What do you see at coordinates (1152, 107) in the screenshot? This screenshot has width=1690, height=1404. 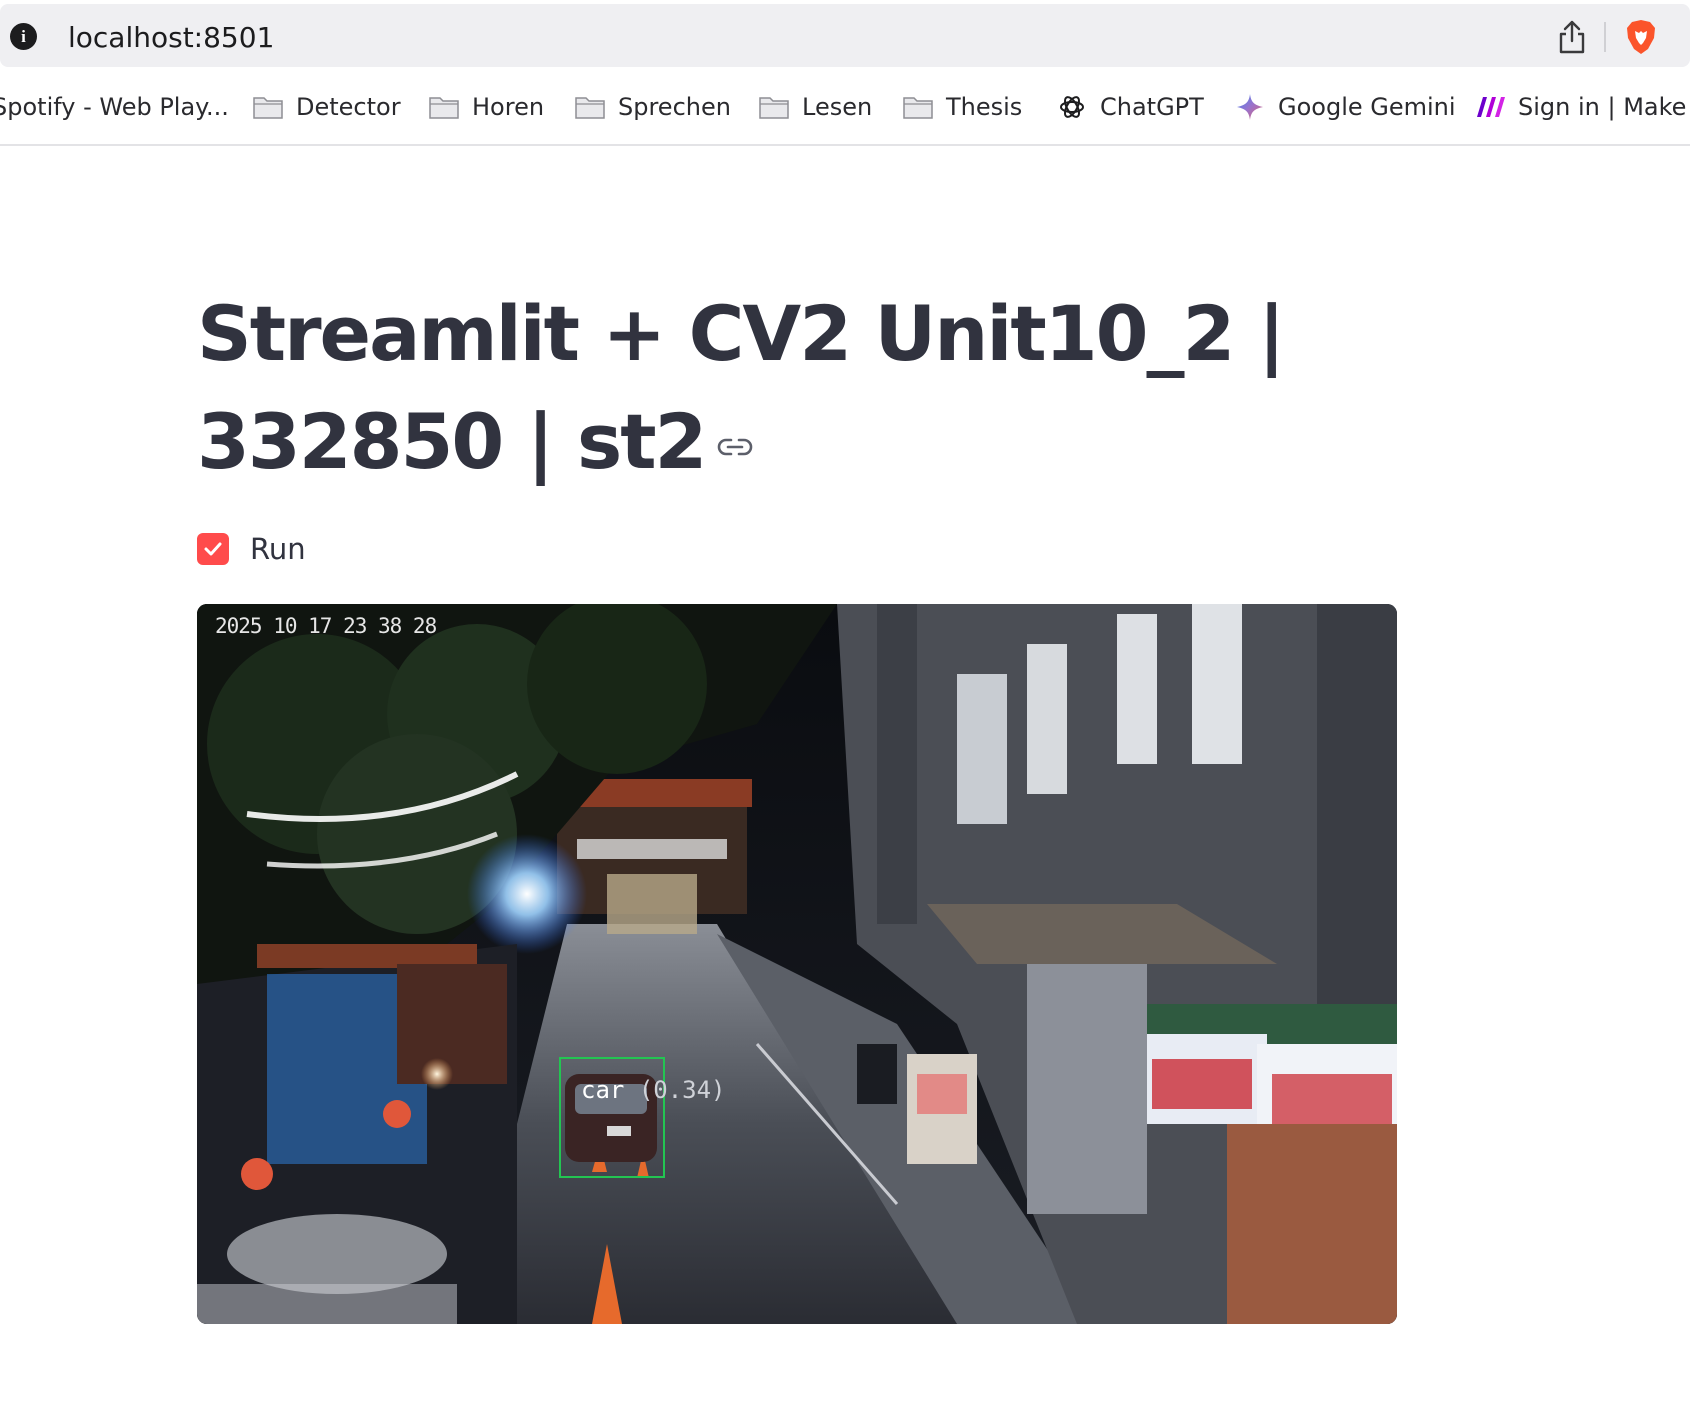 I see `bookmark-label: ChatGPT` at bounding box center [1152, 107].